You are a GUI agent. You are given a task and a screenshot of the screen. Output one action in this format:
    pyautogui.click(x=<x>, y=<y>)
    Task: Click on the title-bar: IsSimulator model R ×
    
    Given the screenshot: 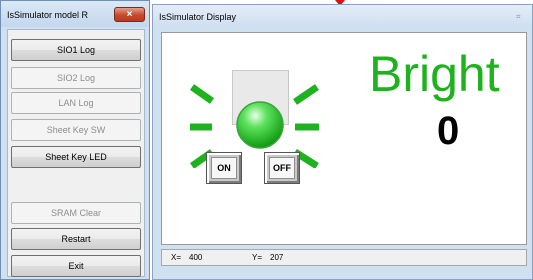 What is the action you would take?
    pyautogui.click(x=75, y=14)
    